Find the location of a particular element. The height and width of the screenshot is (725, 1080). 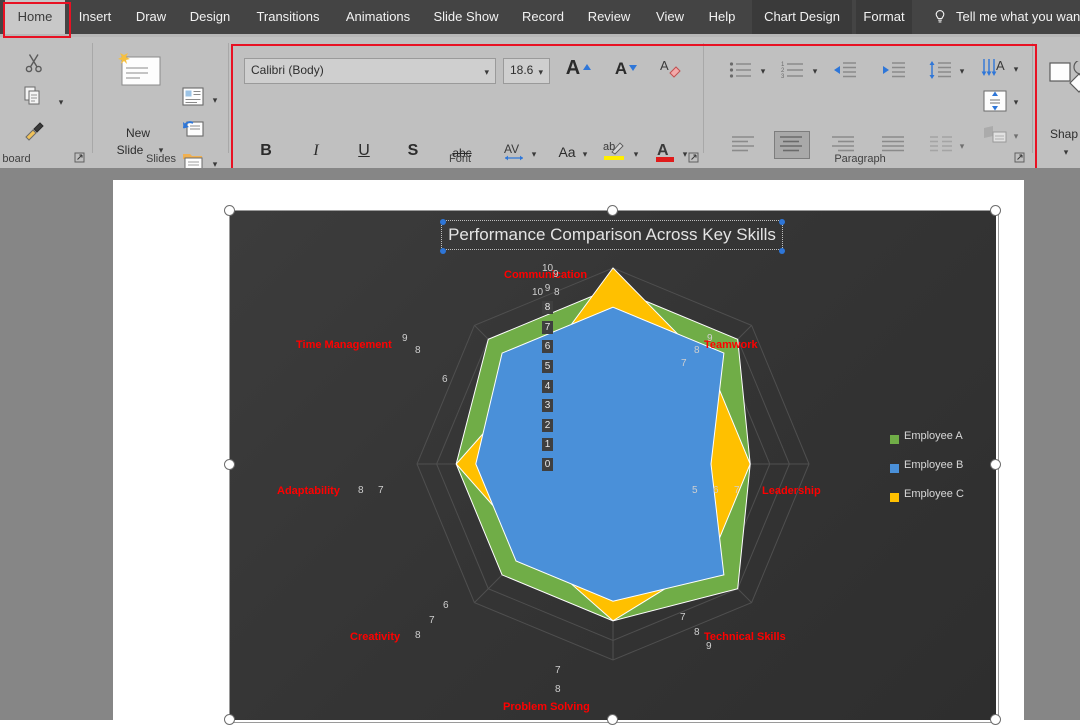

radial-tick-10: 10 is located at coordinates (548, 268).